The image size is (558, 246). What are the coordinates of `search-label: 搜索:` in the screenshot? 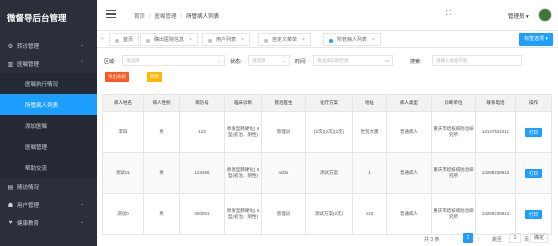 It's located at (416, 62).